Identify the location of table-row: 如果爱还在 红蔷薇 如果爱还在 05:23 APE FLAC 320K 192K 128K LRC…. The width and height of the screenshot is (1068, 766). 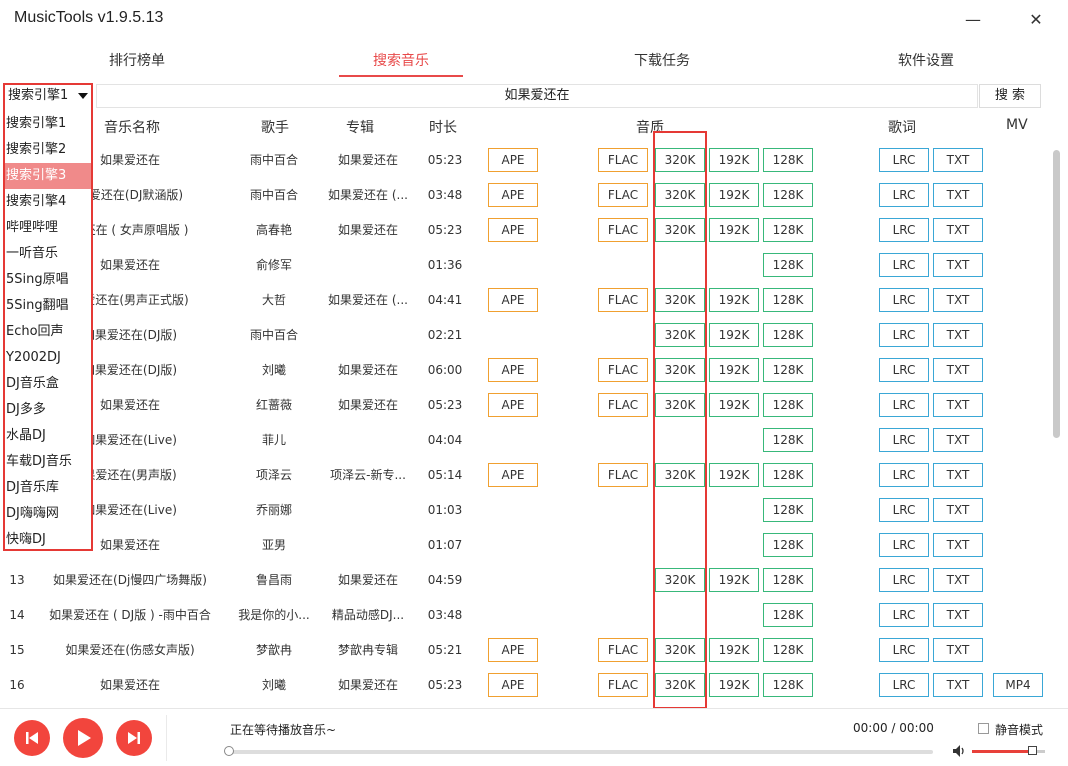
(524, 405).